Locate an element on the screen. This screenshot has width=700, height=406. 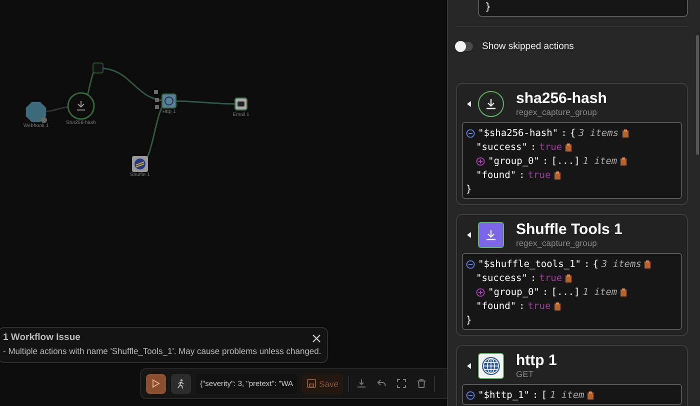
json-key: "$shuffle_tools_1" is located at coordinates (529, 264).